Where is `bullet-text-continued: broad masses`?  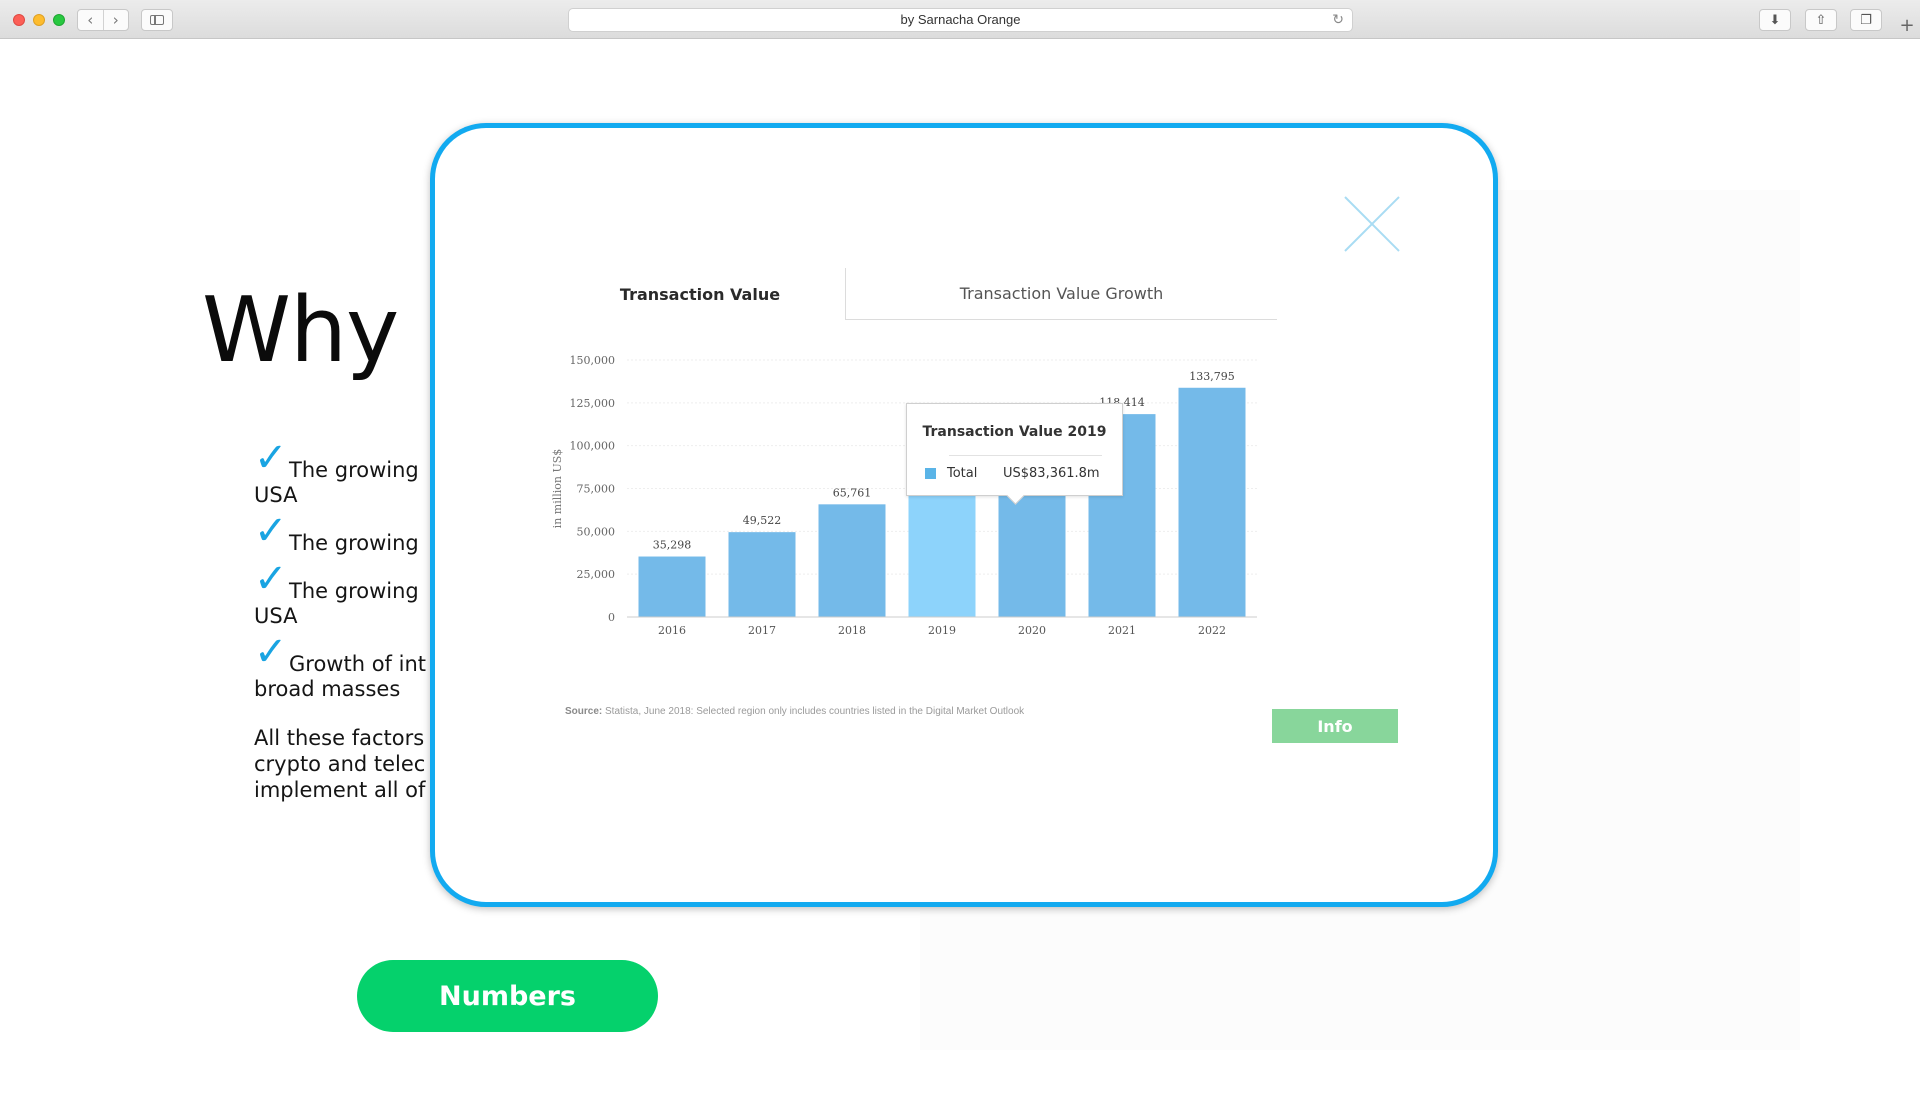 bullet-text-continued: broad masses is located at coordinates (327, 689).